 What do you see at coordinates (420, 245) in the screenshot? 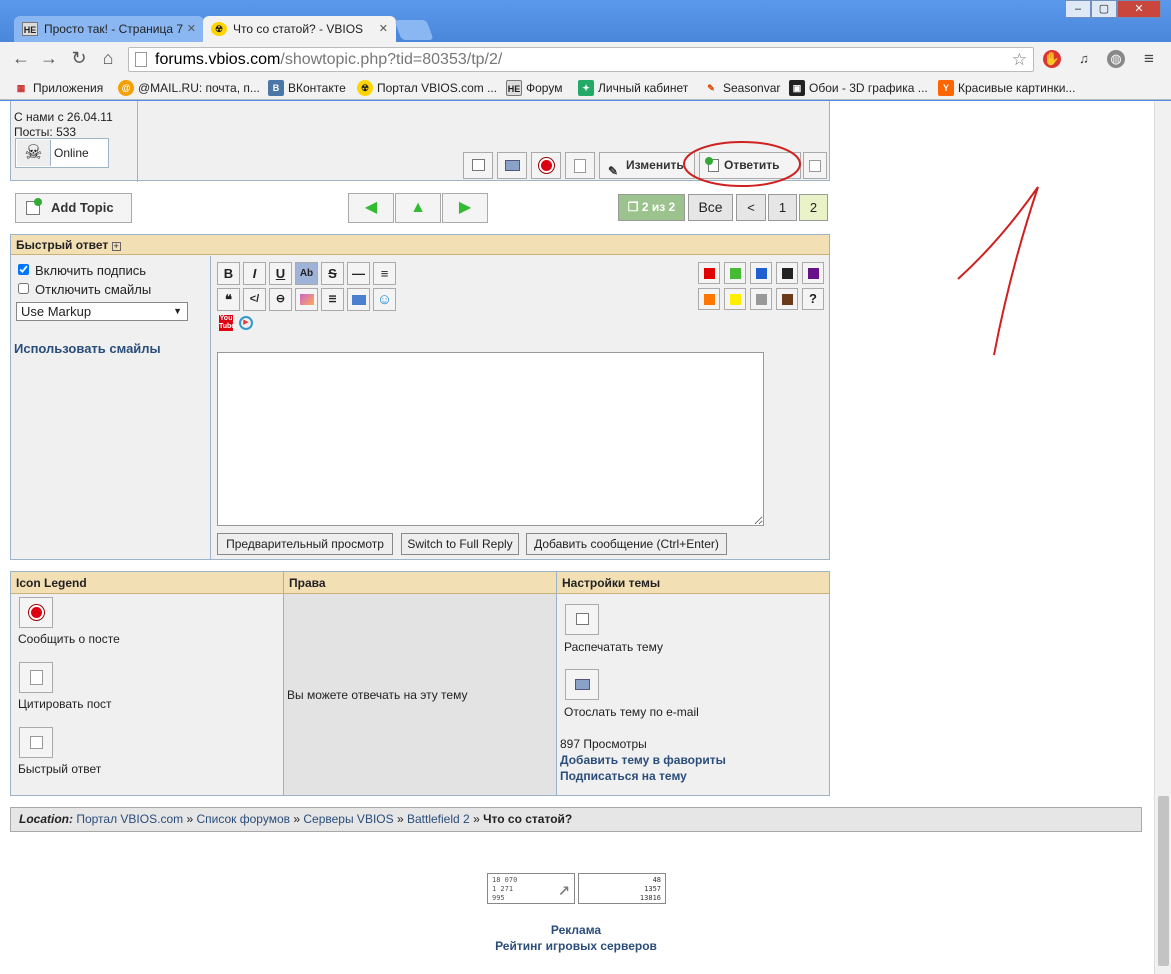
I see `quick-reply-header: Быстрый ответ +` at bounding box center [420, 245].